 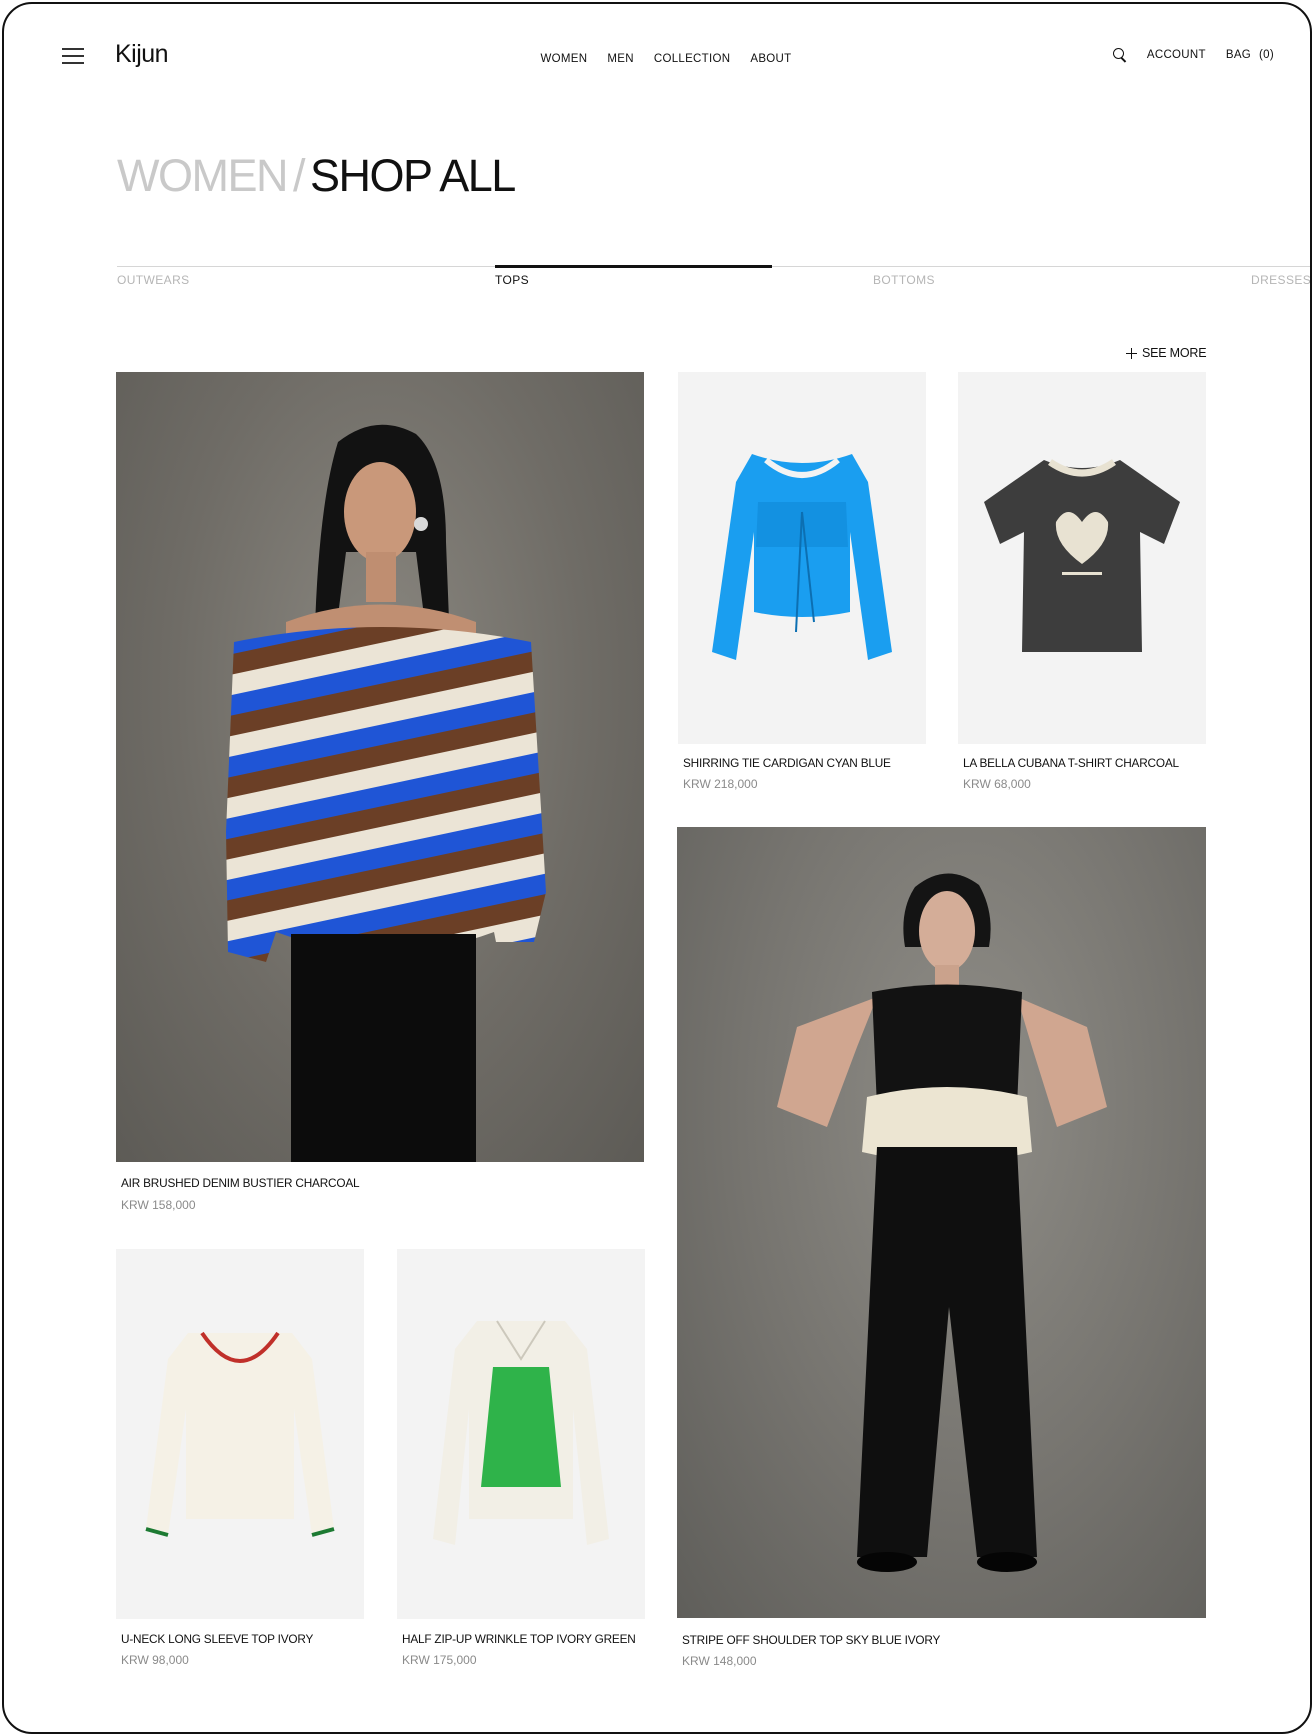 I want to click on breadcrumb-current: SHOP ALL, so click(x=413, y=175).